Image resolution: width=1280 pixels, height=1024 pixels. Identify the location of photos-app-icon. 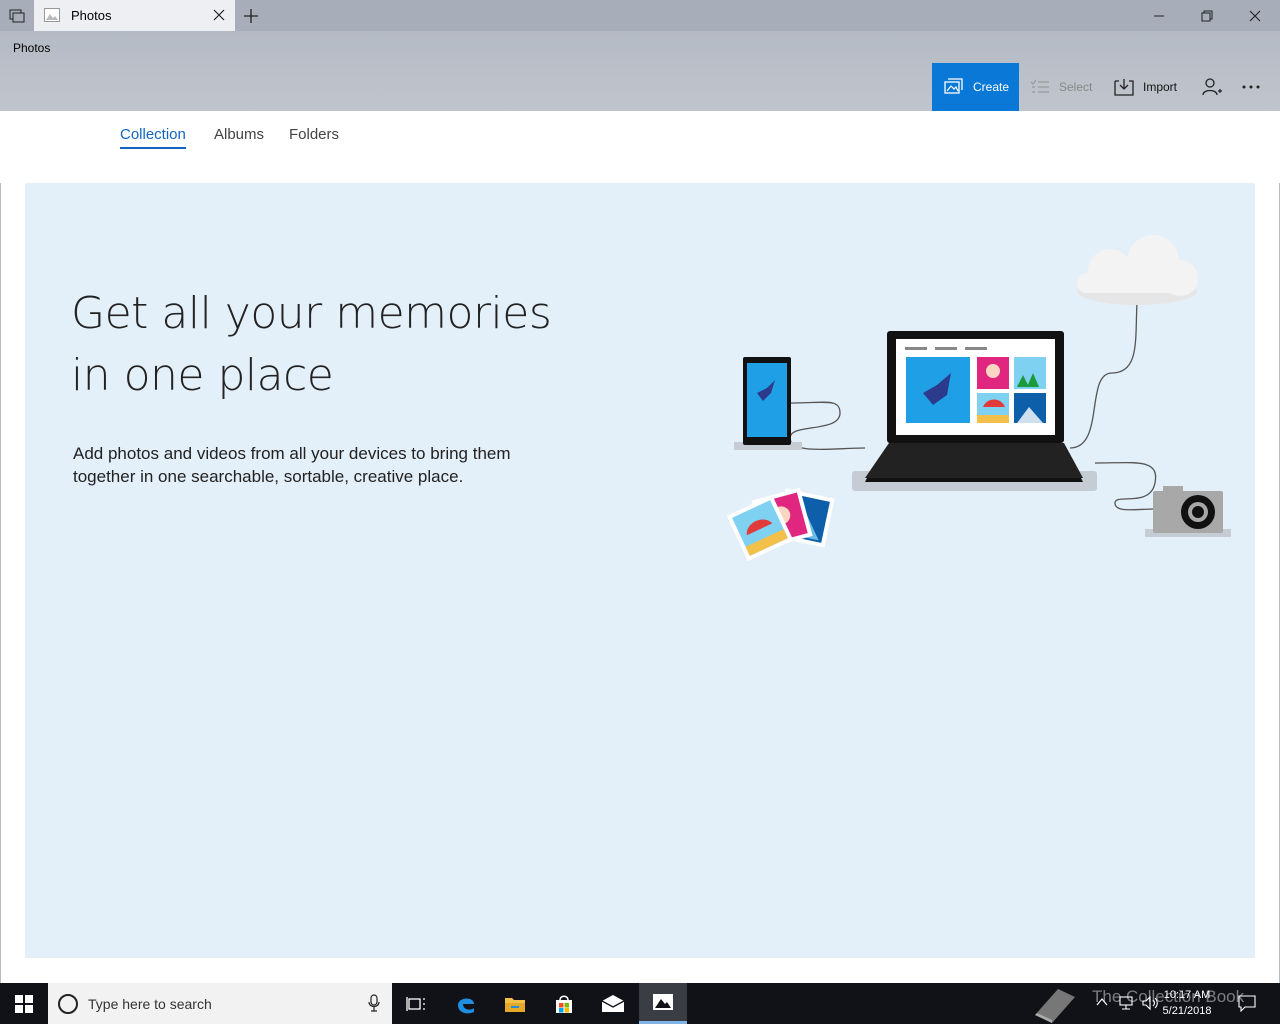
(52, 15).